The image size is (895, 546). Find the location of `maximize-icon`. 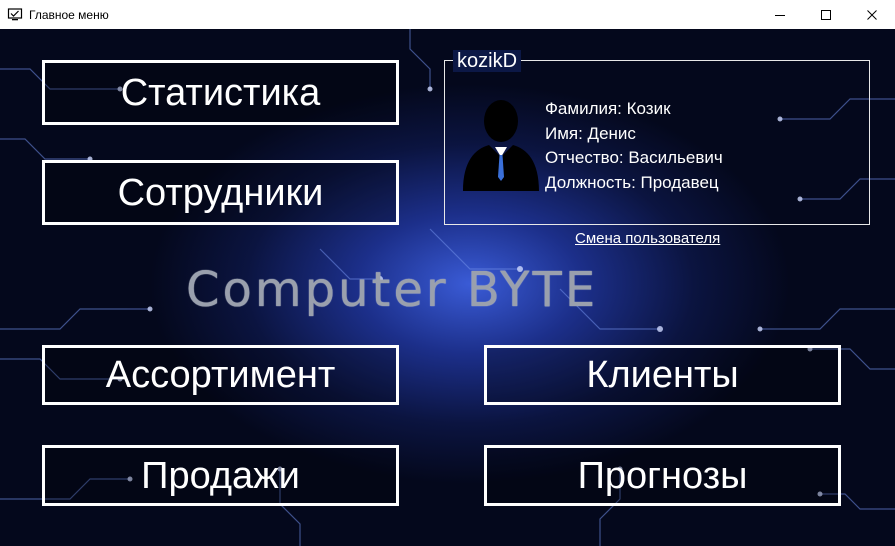

maximize-icon is located at coordinates (826, 14).